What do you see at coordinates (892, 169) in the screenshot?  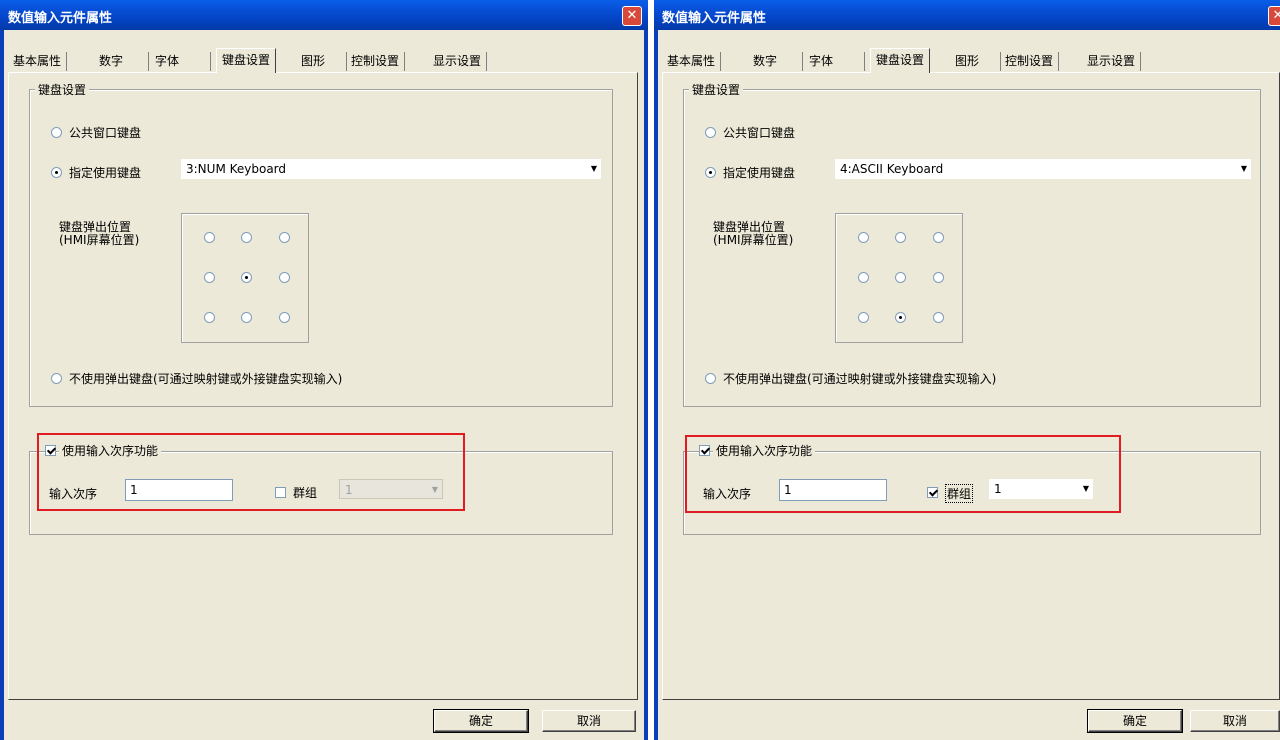 I see `keyboard-select-value: 4:ASCII Keyboard` at bounding box center [892, 169].